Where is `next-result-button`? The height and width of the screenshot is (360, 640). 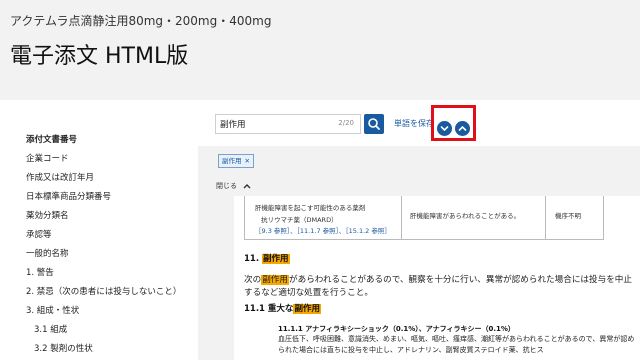
next-result-button is located at coordinates (444, 128).